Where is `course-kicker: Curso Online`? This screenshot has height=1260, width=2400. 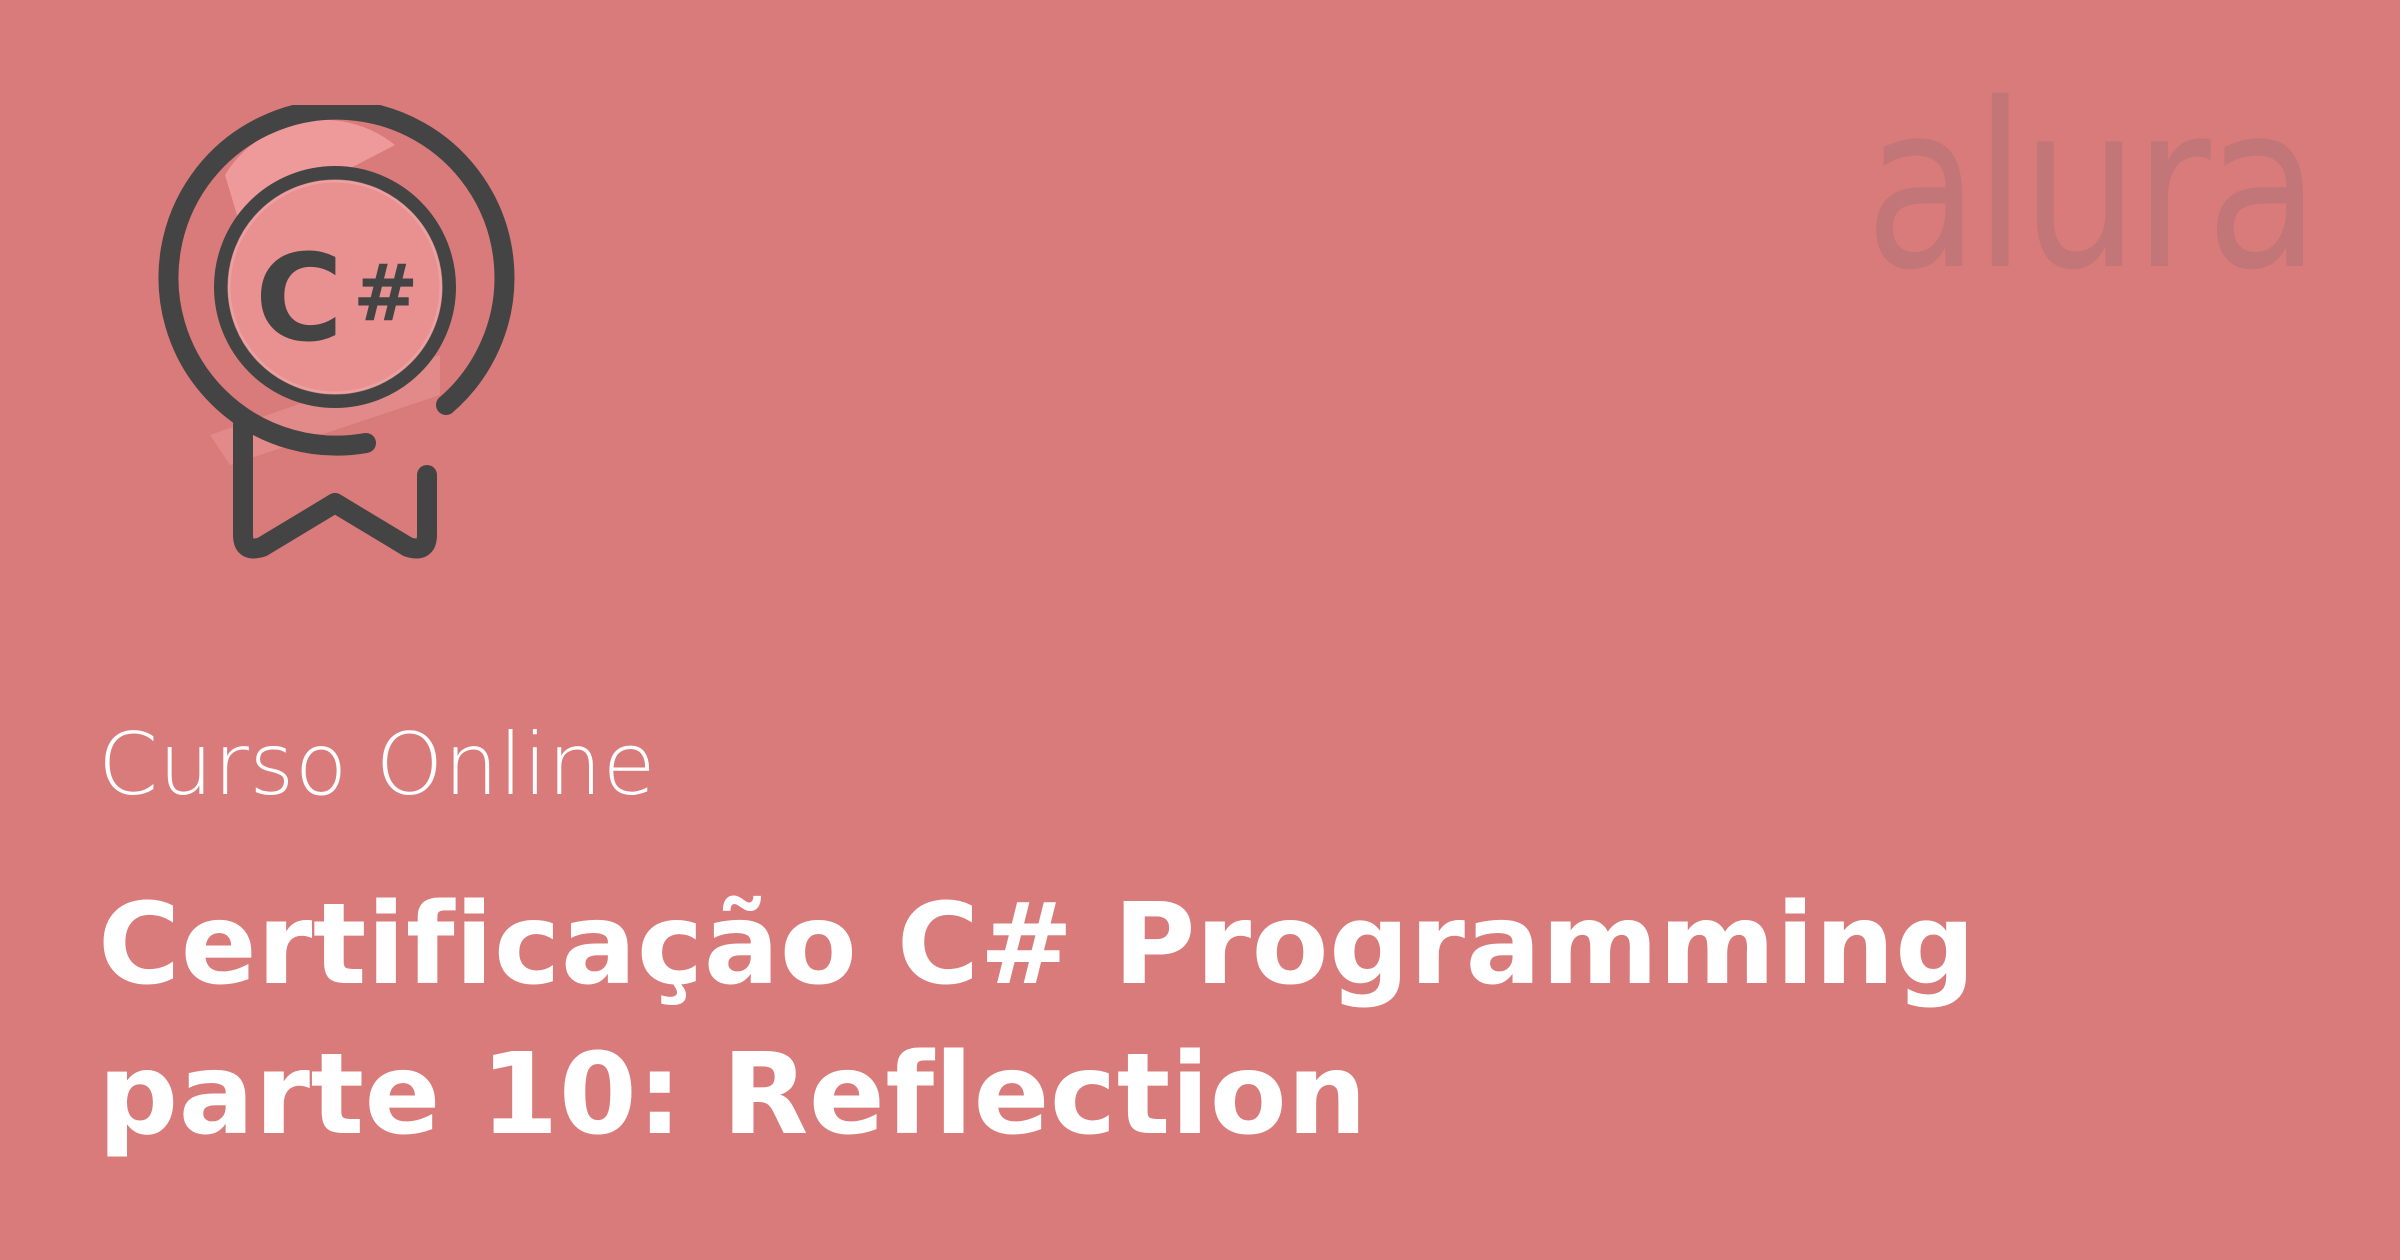 course-kicker: Curso Online is located at coordinates (377, 765).